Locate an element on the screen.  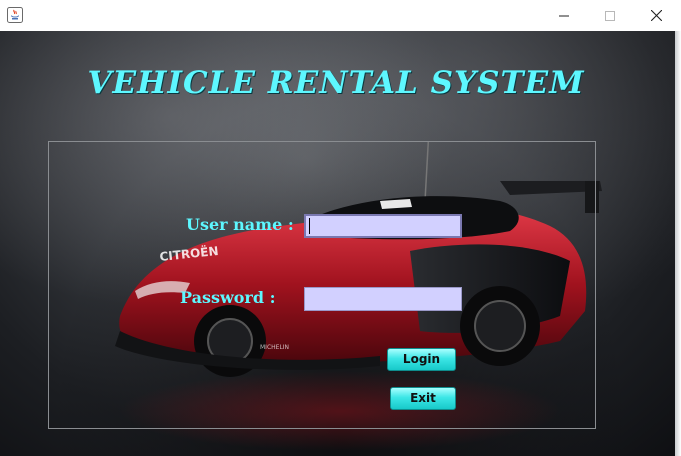
minimize-icon is located at coordinates (564, 15).